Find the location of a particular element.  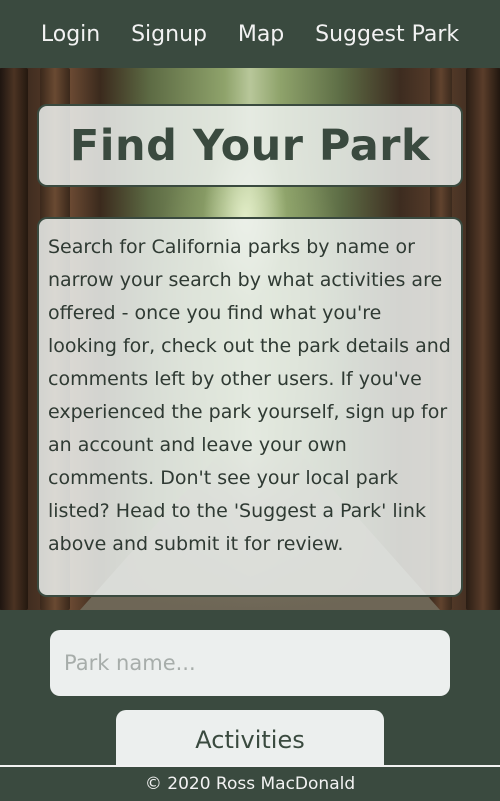

nav-login-link: Login is located at coordinates (70, 34).